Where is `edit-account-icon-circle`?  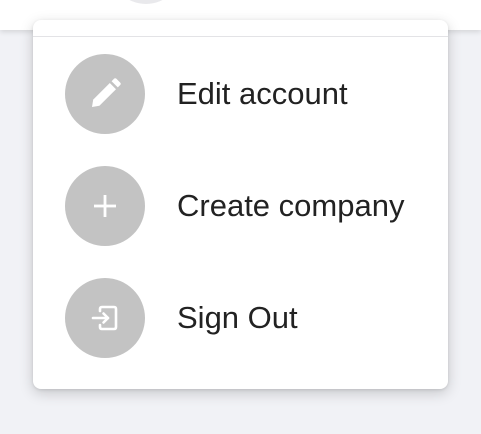
edit-account-icon-circle is located at coordinates (105, 94).